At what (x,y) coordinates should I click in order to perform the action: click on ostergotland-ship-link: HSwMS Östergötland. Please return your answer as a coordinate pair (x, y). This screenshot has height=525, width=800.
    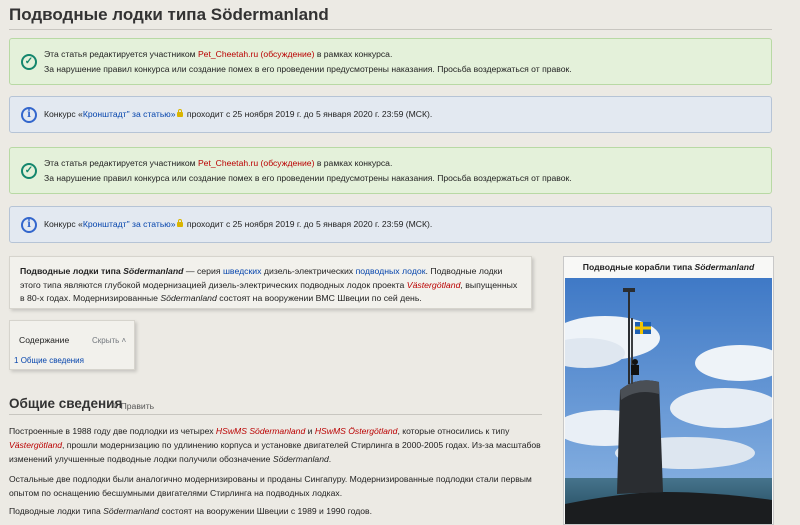
    Looking at the image, I should click on (356, 431).